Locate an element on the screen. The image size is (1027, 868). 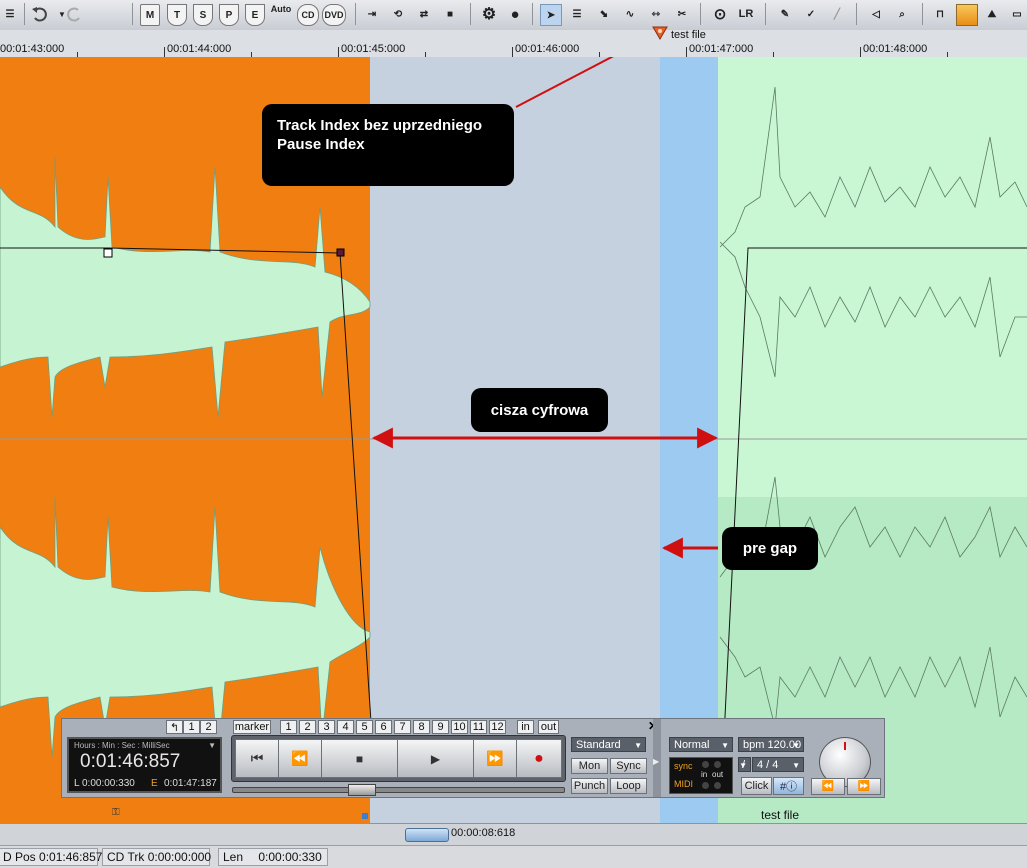
skip-back-icon: ⏮ is located at coordinates (257, 758).